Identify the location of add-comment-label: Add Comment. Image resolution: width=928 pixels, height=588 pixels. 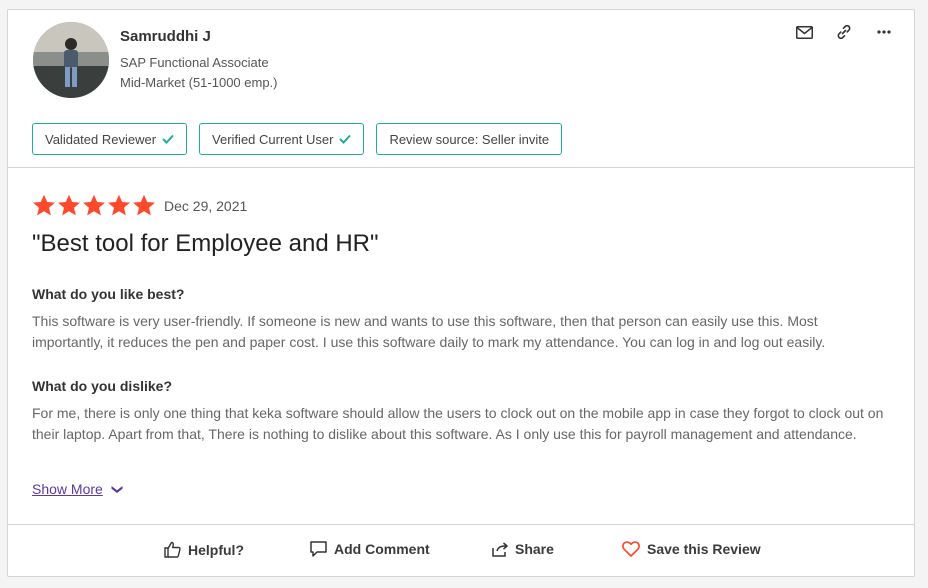
(382, 549).